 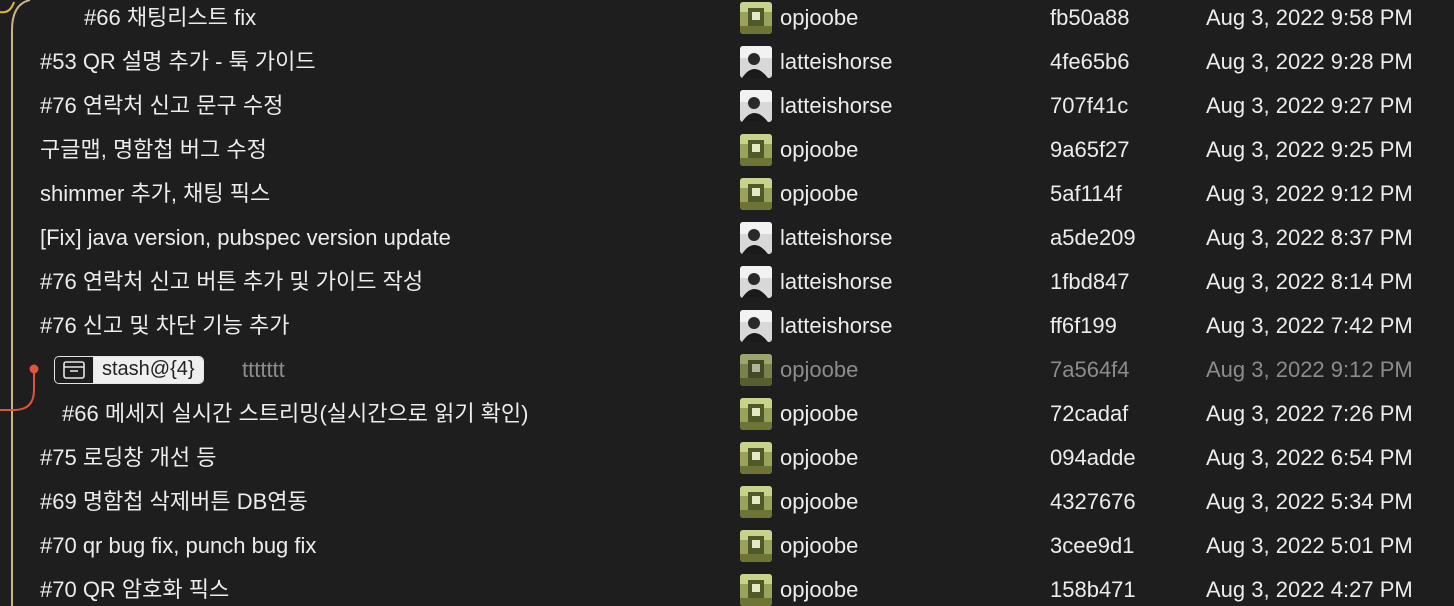 What do you see at coordinates (1093, 501) in the screenshot?
I see `commit-hash: 4327676` at bounding box center [1093, 501].